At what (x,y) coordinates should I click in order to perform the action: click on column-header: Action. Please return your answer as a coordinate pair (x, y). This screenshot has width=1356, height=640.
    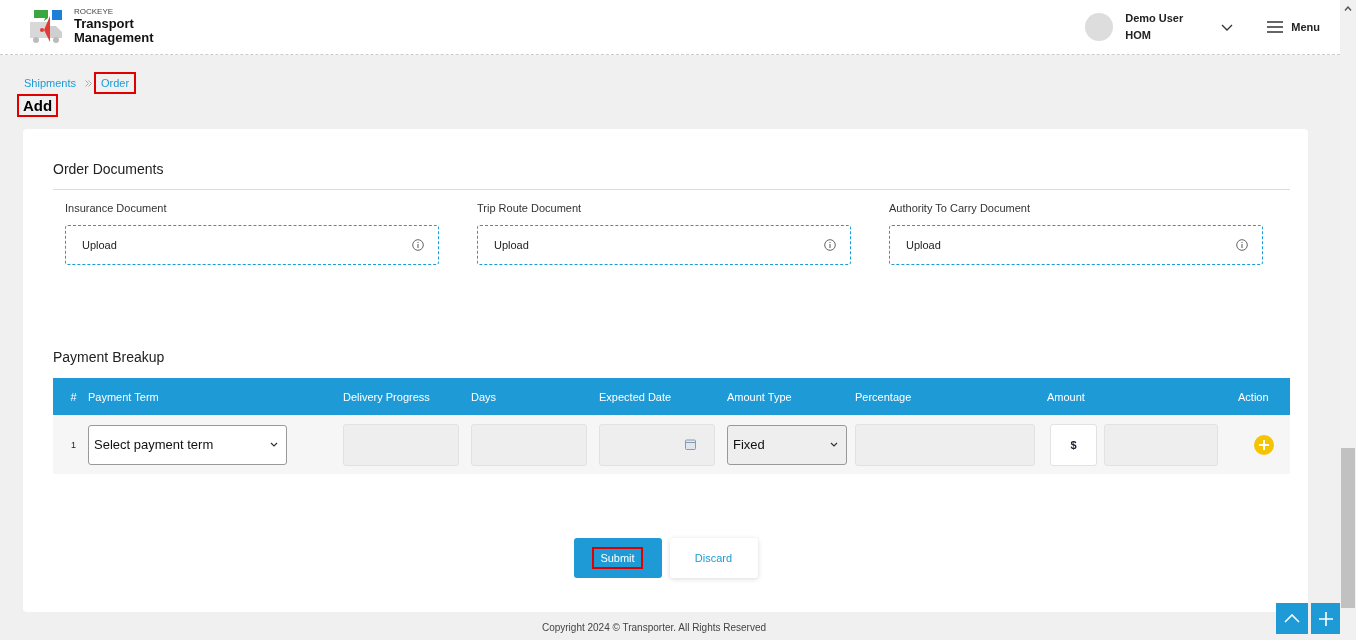
    Looking at the image, I should click on (1254, 396).